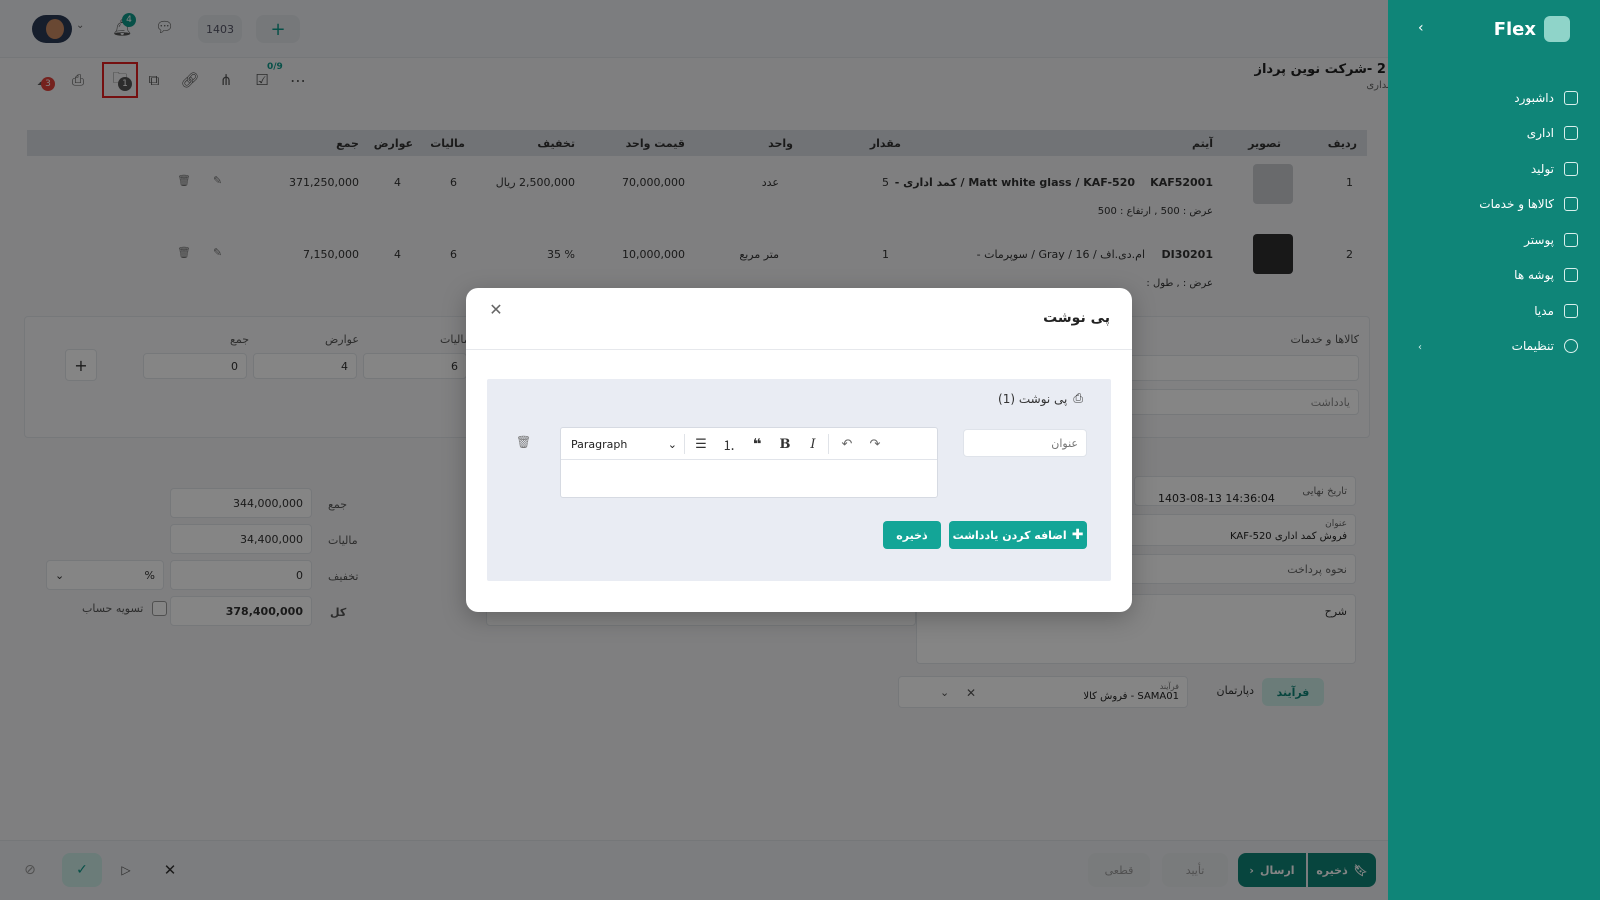 Image resolution: width=1600 pixels, height=900 pixels. I want to click on blockquote-icon: ❝, so click(757, 444).